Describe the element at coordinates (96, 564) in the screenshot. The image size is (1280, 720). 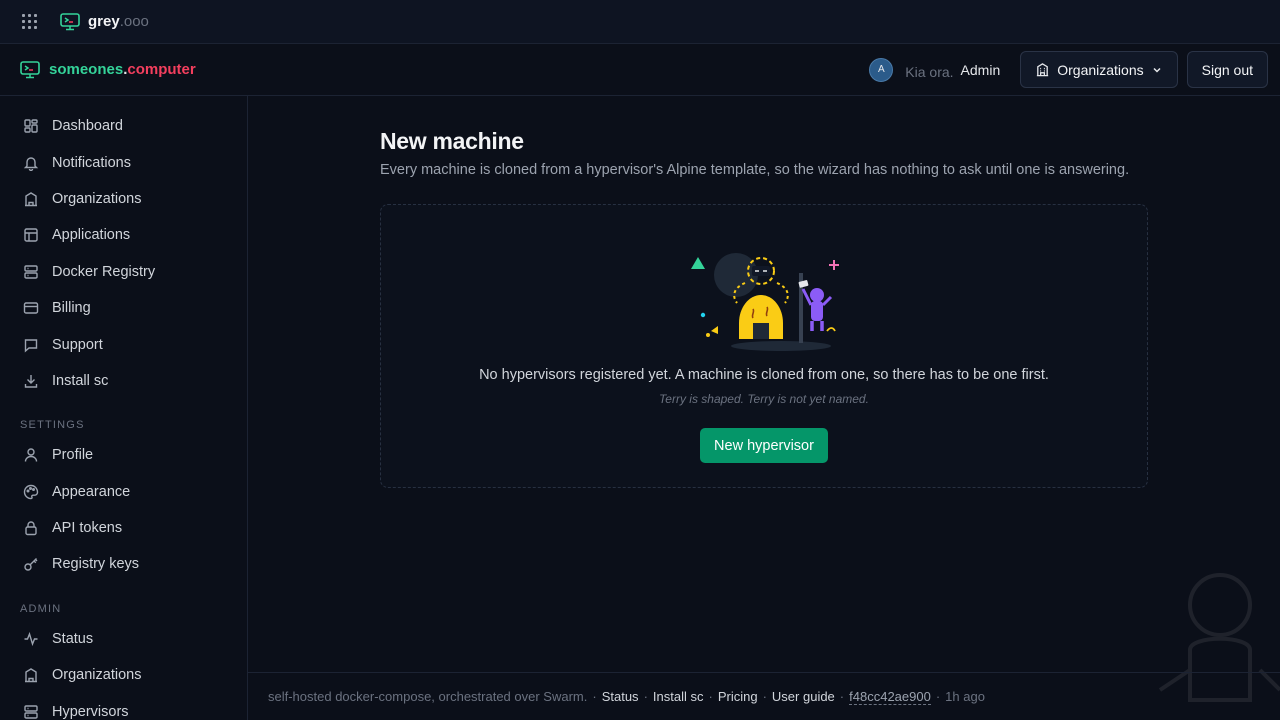
I see `sidebar-item-label: Registry keys` at that location.